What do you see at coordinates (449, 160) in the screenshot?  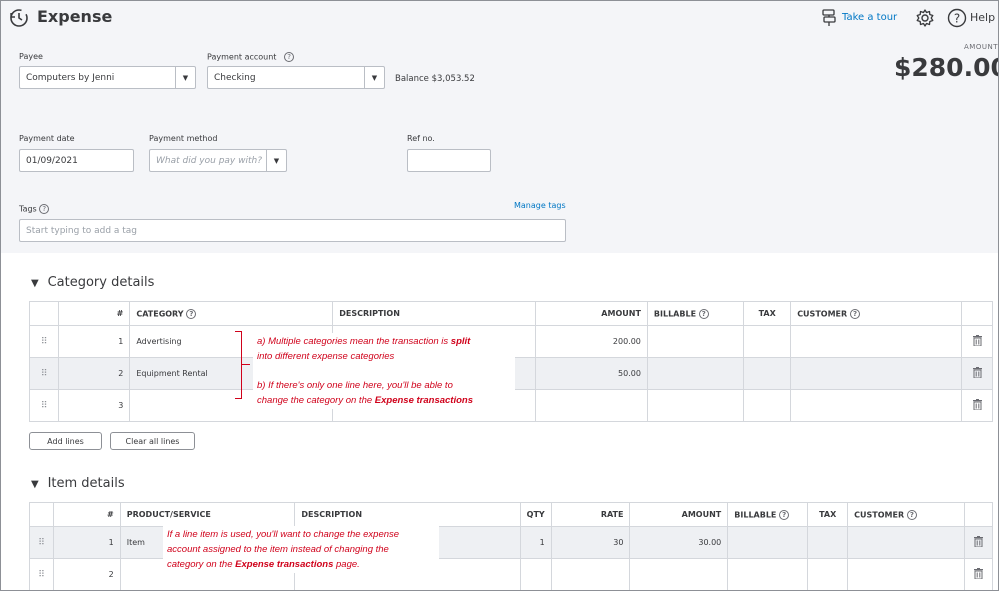 I see `ref-no-field` at bounding box center [449, 160].